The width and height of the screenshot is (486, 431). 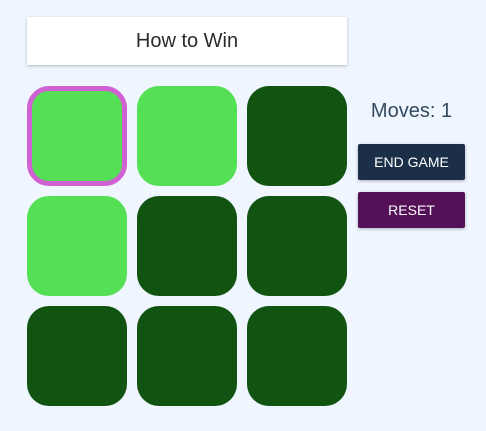 I want to click on tile-r1-c1, so click(x=77, y=136).